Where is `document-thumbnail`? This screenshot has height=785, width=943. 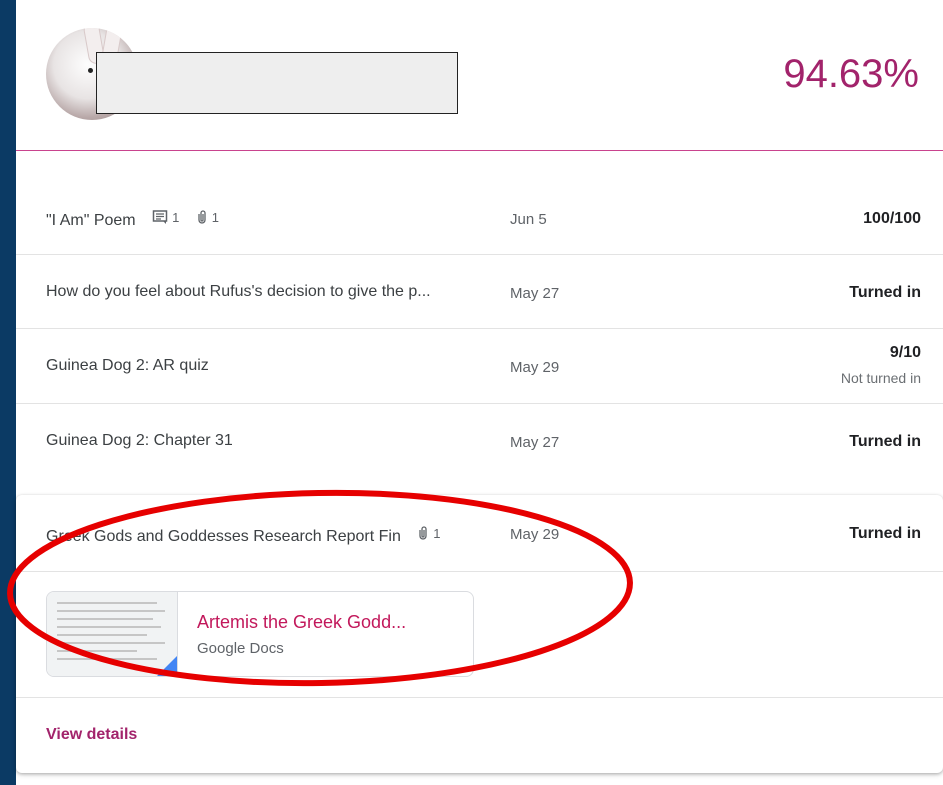 document-thumbnail is located at coordinates (112, 634).